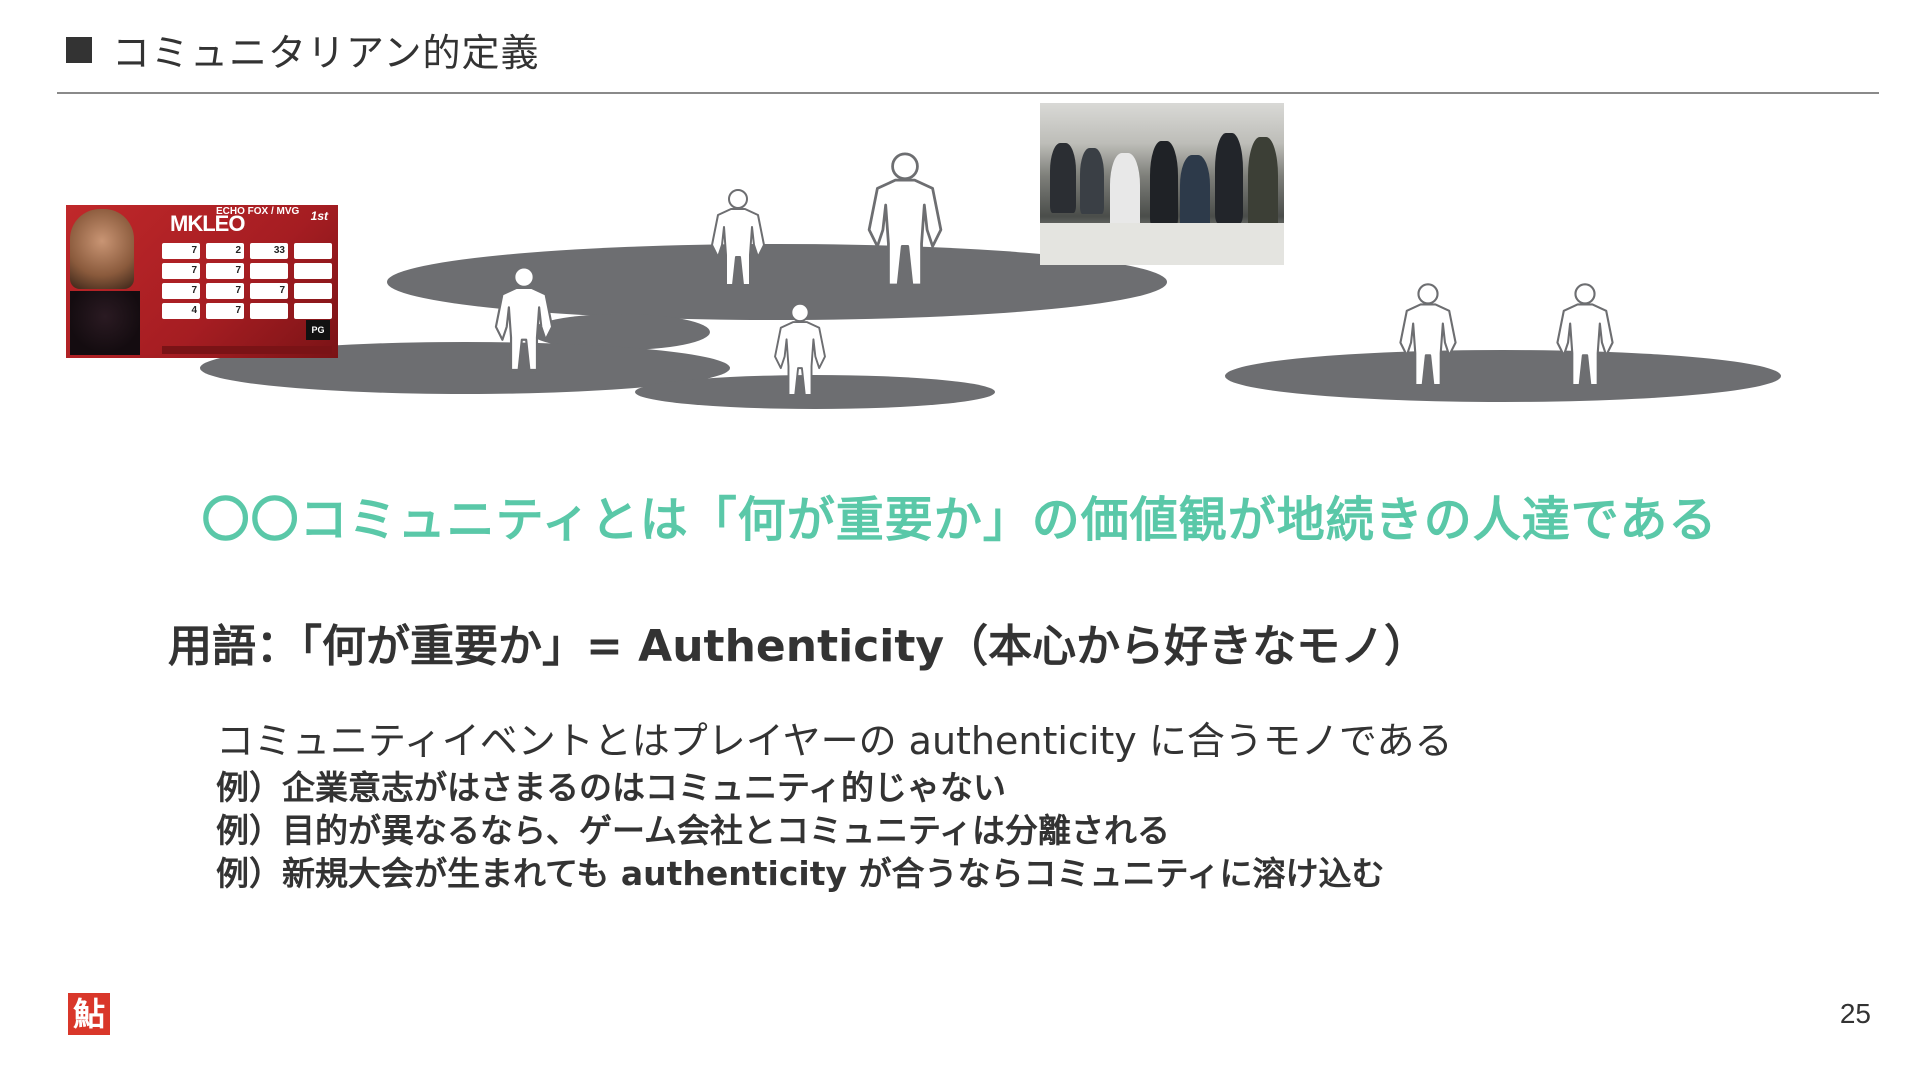 This screenshot has height=1080, width=1919. I want to click on result-cell: 4, so click(181, 311).